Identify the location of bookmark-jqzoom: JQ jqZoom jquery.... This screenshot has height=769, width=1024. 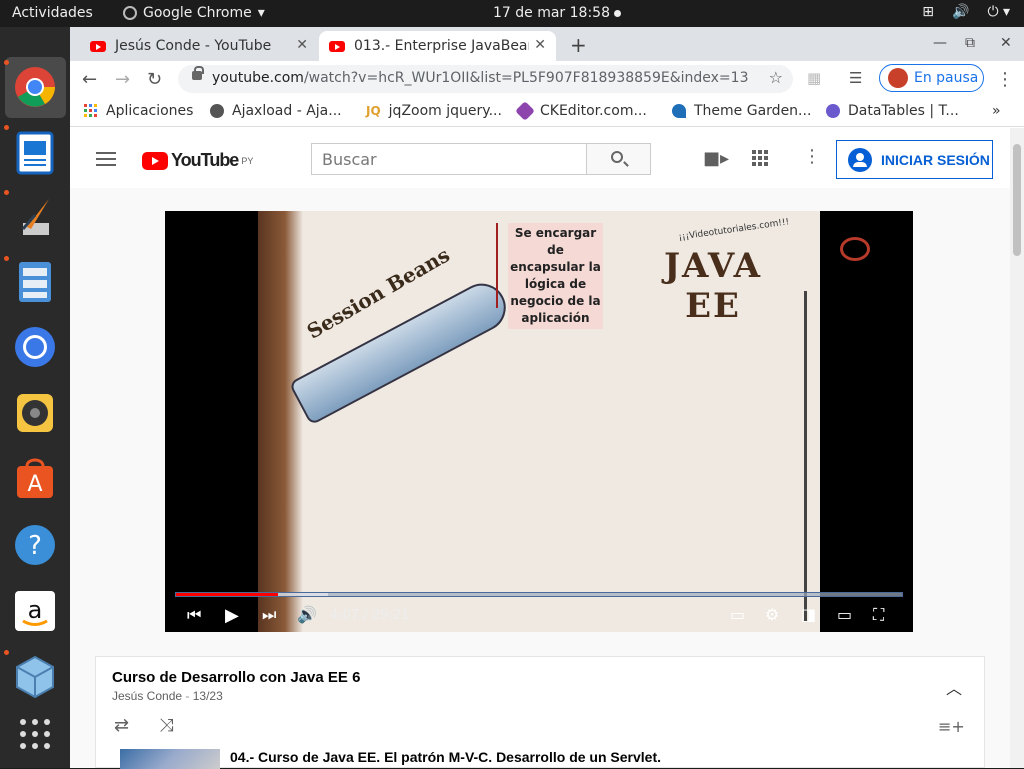
(434, 111).